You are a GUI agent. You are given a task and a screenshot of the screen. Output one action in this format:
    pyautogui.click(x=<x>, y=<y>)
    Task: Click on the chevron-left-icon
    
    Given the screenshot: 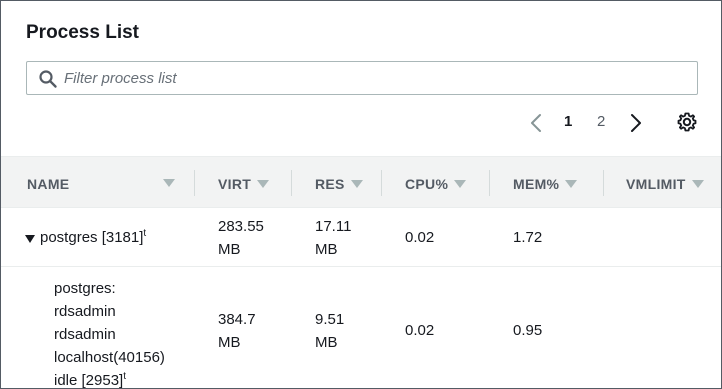 What is the action you would take?
    pyautogui.click(x=537, y=123)
    